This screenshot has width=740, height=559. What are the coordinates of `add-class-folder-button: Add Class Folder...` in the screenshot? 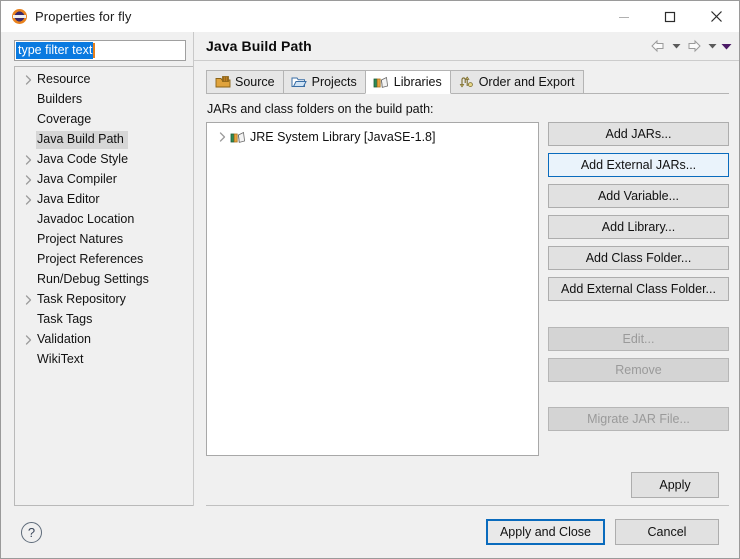 It's located at (638, 258).